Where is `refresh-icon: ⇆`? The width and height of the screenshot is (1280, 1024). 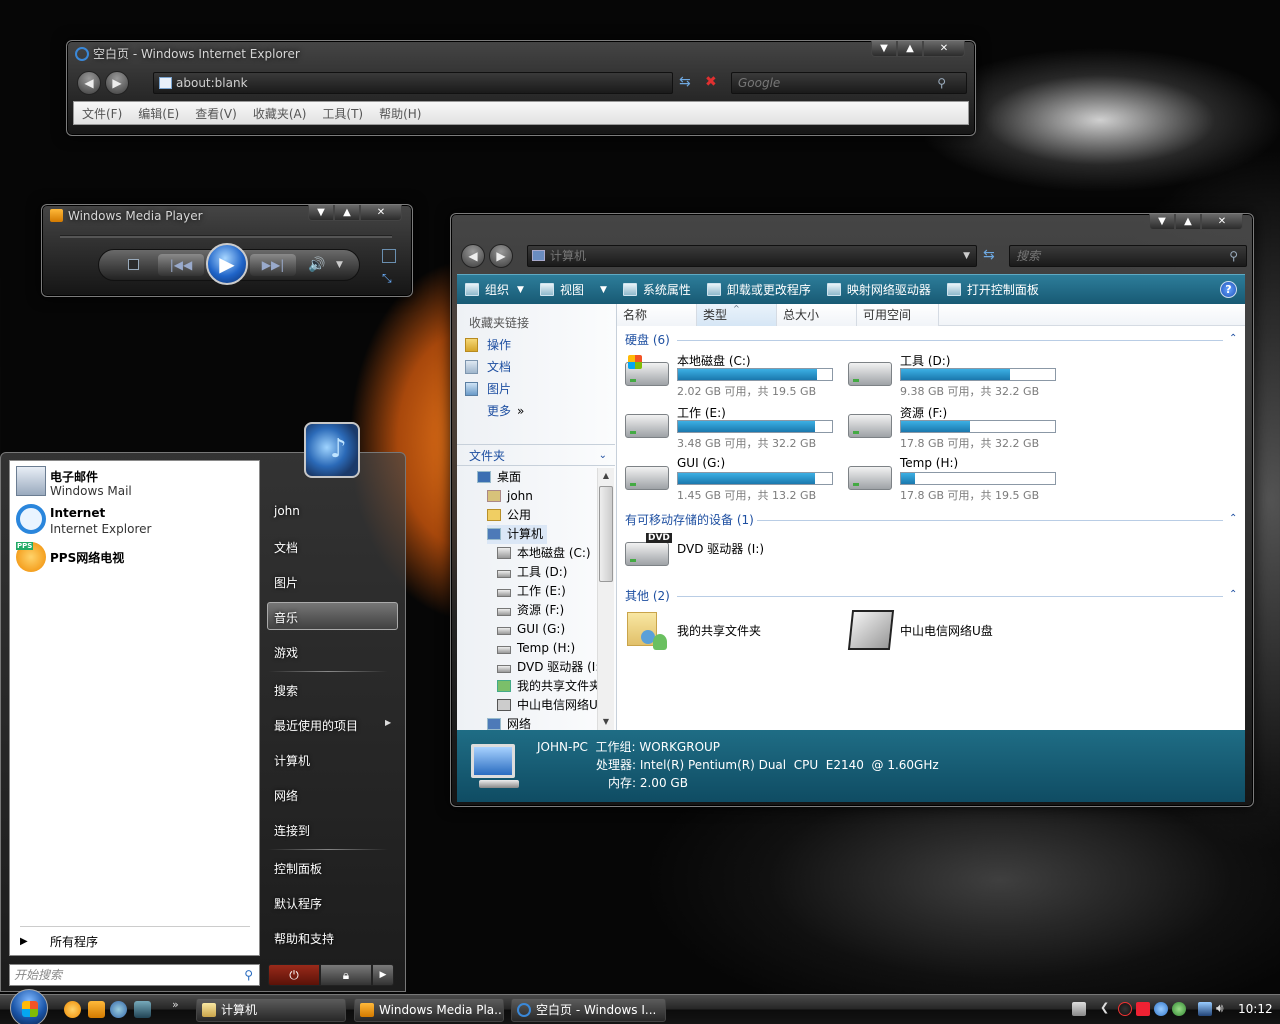 refresh-icon: ⇆ is located at coordinates (685, 82).